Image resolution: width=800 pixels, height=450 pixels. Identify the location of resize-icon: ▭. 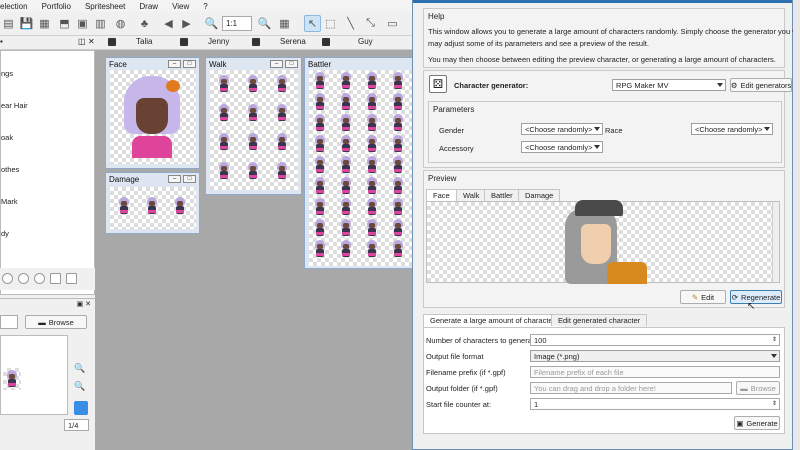
(392, 23).